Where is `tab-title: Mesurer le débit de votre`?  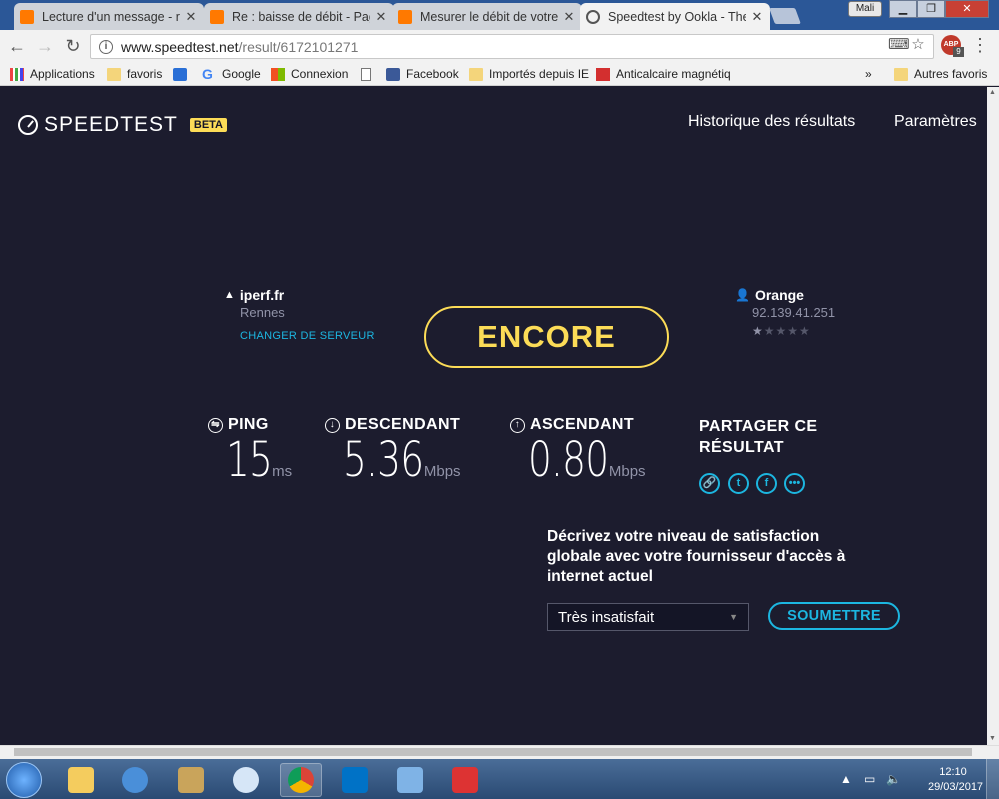
tab-title: Mesurer le débit de votre is located at coordinates (489, 16).